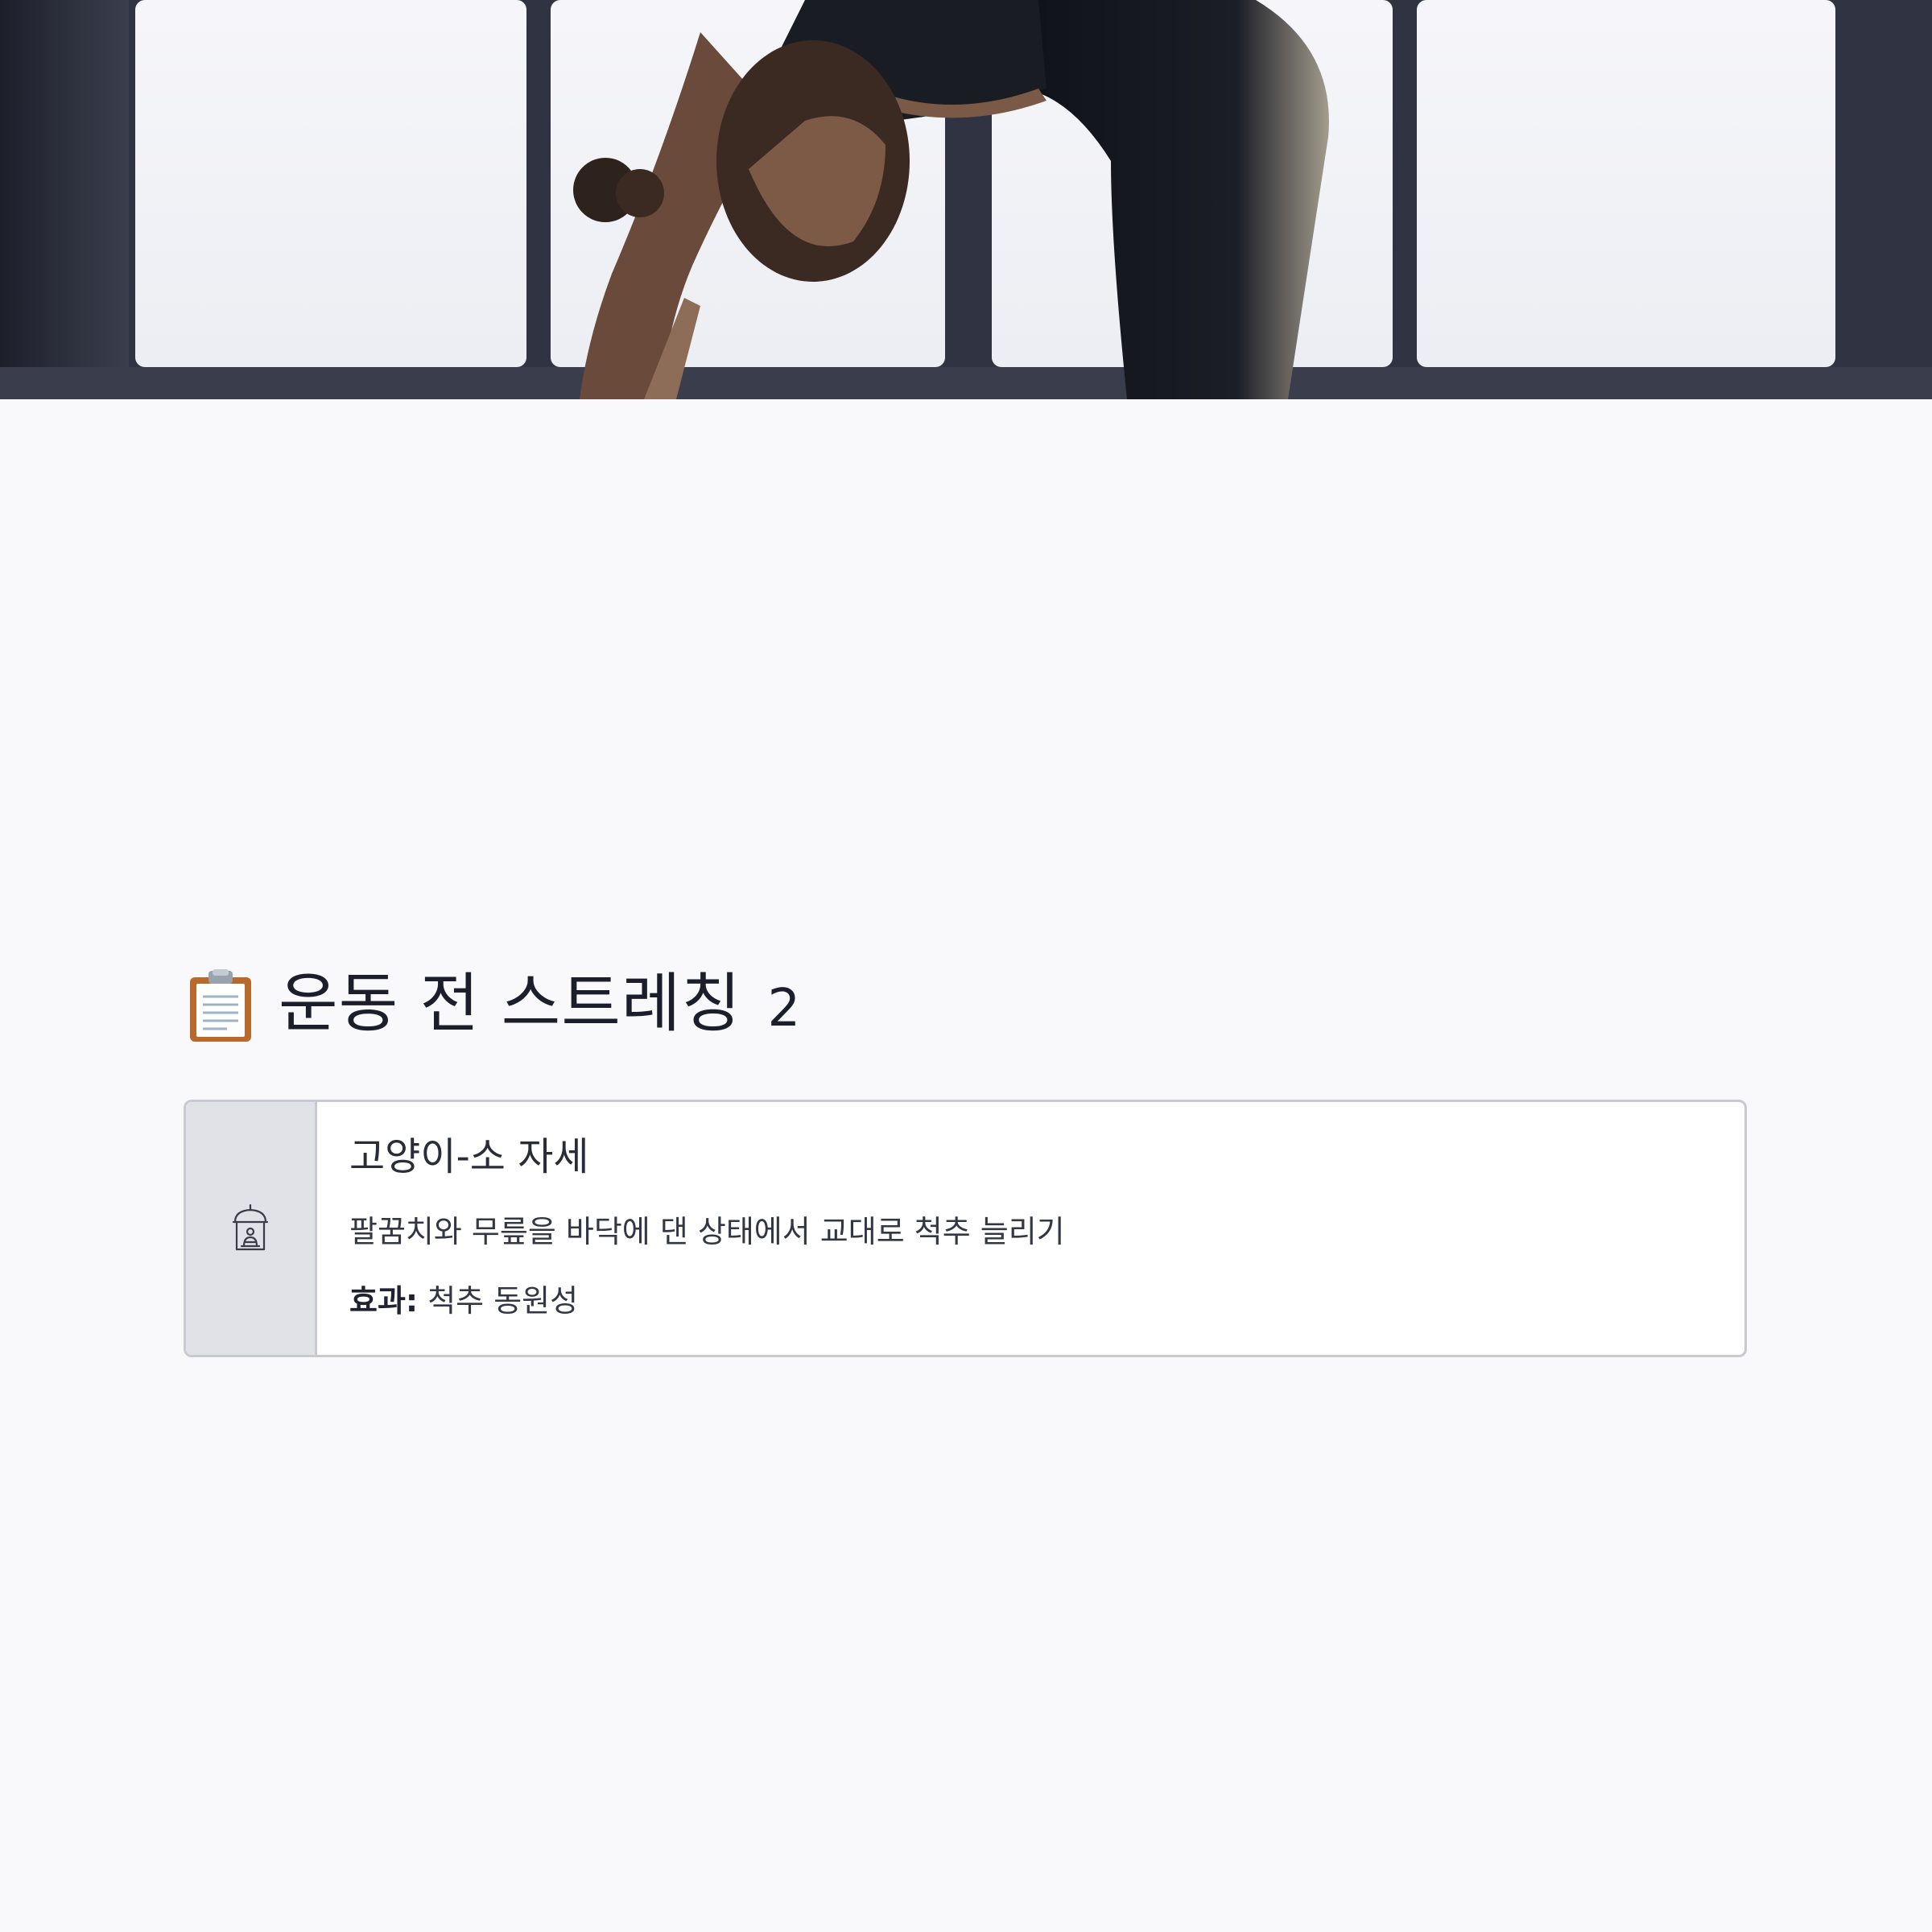  I want to click on page-title-number: 2, so click(784, 1008).